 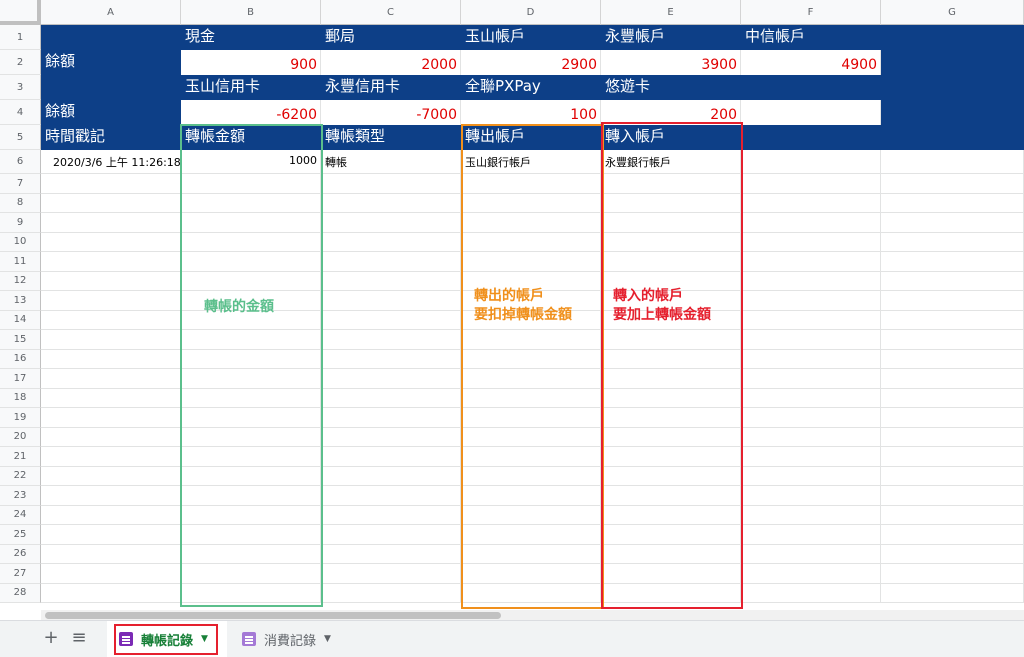 What do you see at coordinates (391, 12) in the screenshot?
I see `column-header-c: C` at bounding box center [391, 12].